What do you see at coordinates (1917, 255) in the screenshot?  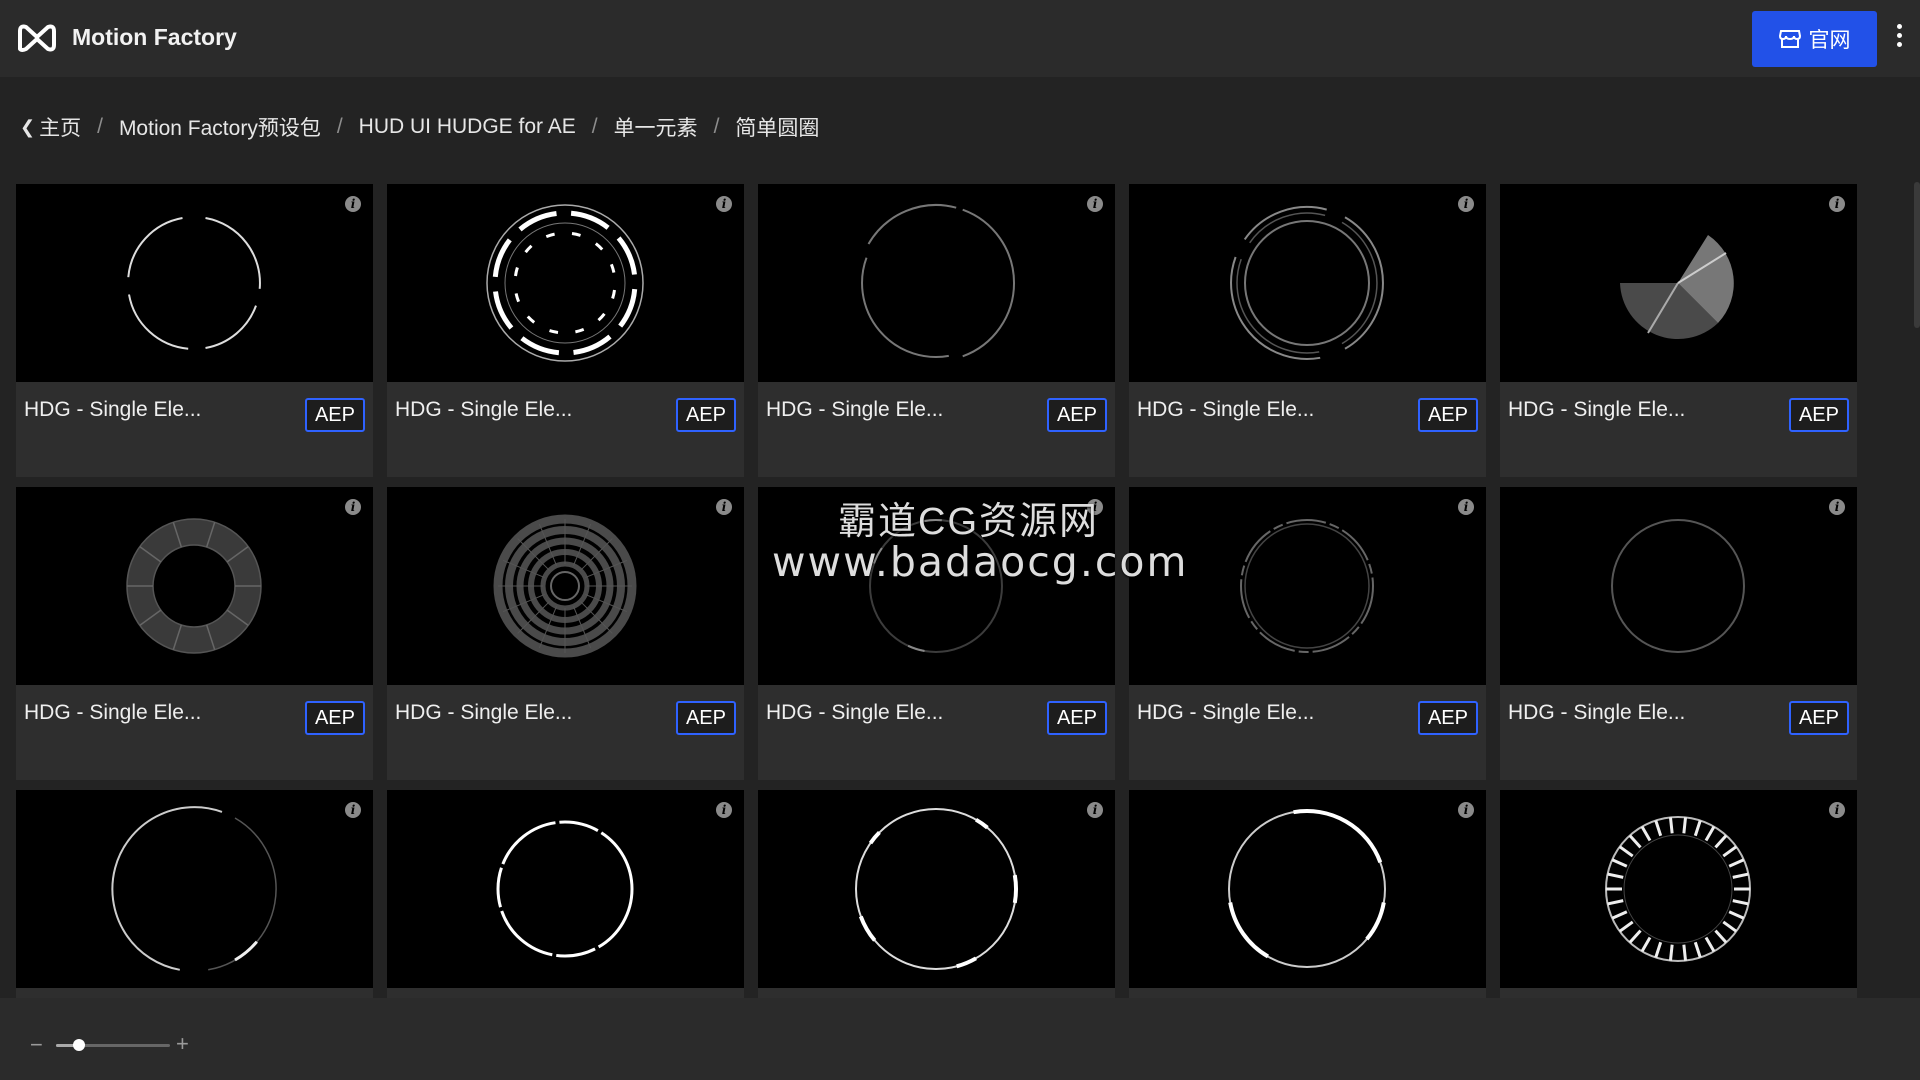 I see `scrollbar` at bounding box center [1917, 255].